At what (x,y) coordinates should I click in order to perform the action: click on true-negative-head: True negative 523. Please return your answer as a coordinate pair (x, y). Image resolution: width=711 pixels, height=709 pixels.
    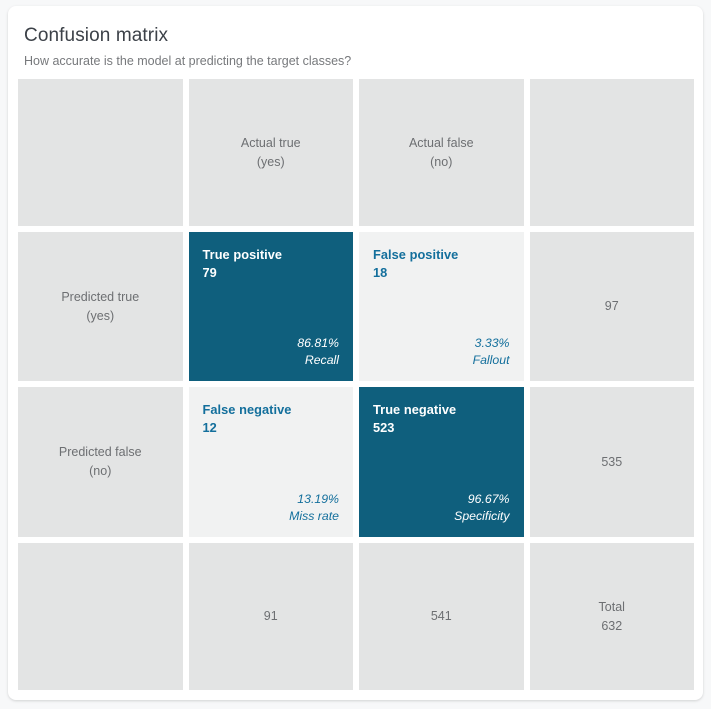
    Looking at the image, I should click on (441, 418).